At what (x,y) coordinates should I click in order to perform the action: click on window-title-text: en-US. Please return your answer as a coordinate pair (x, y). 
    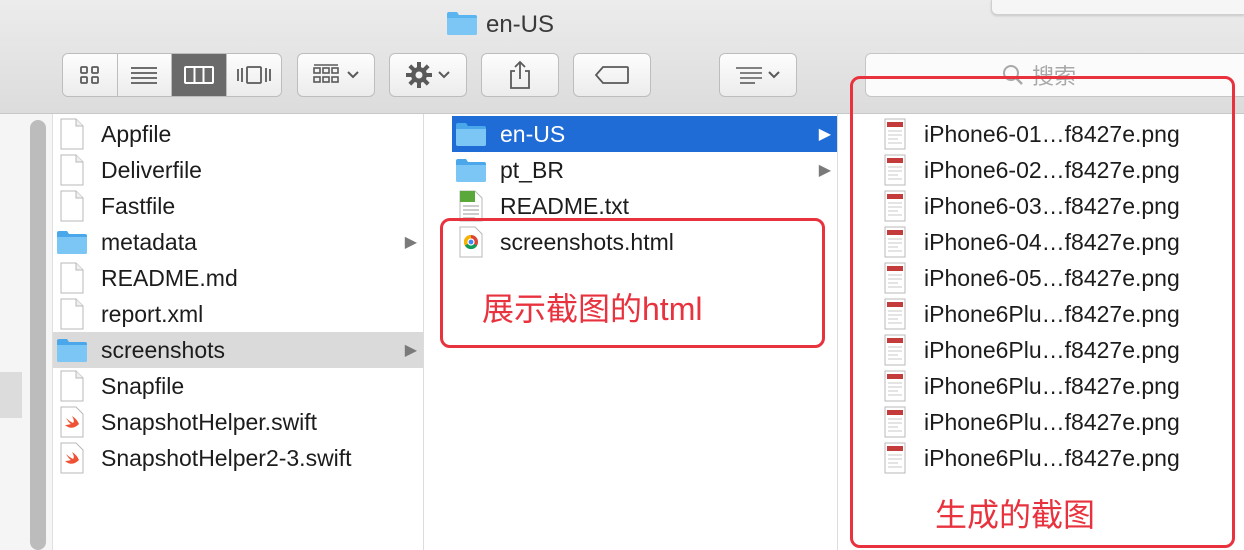
    Looking at the image, I should click on (520, 24).